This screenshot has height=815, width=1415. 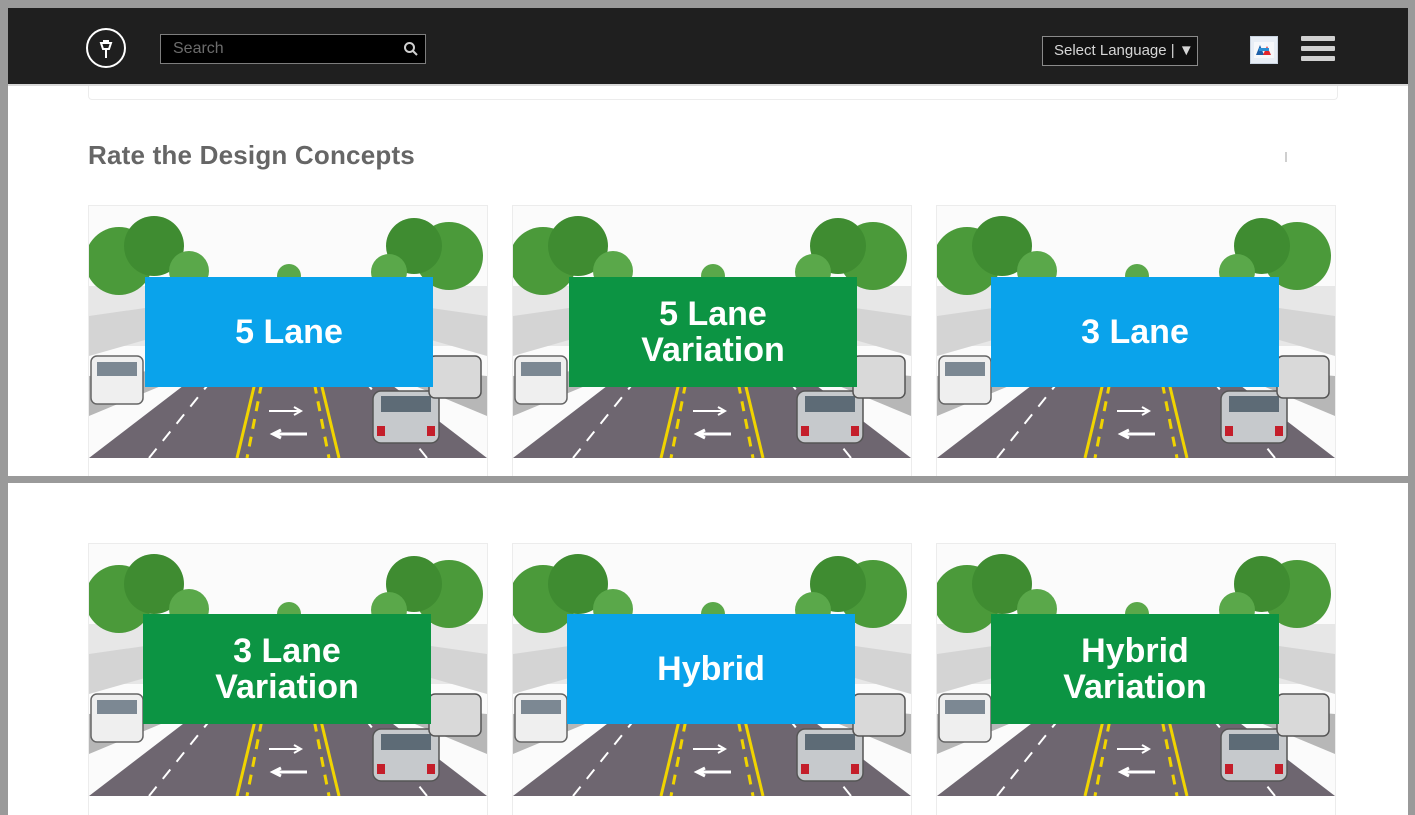 What do you see at coordinates (289, 332) in the screenshot?
I see `concept-label: 5 Lane` at bounding box center [289, 332].